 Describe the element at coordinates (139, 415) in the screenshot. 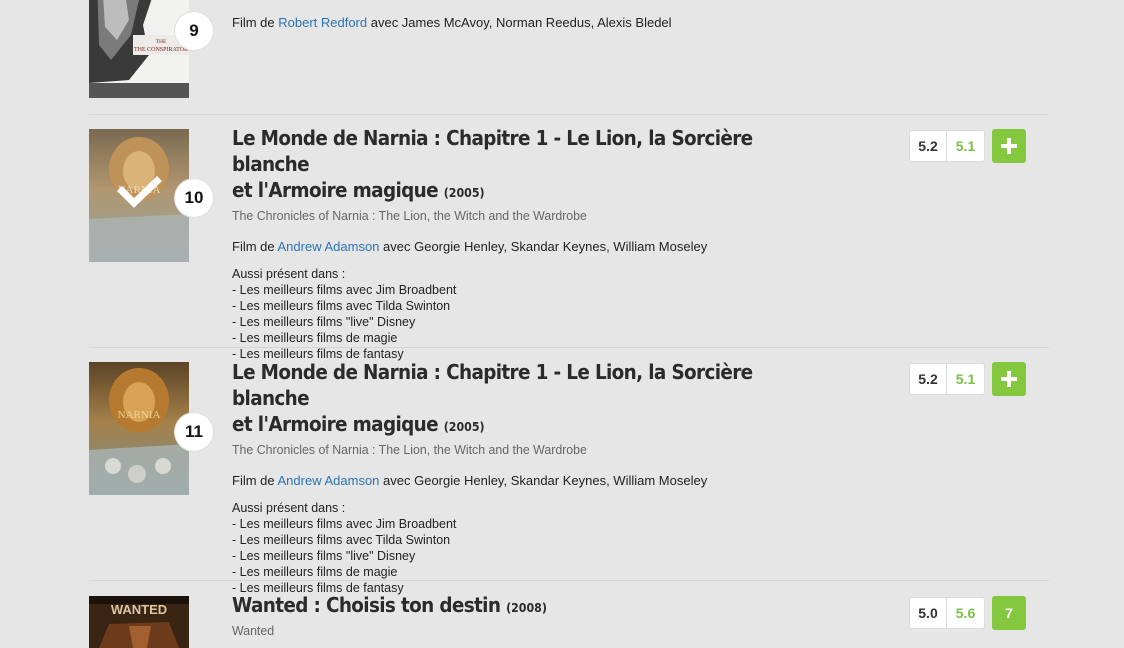

I see `poster-title-text: NARNIA` at that location.